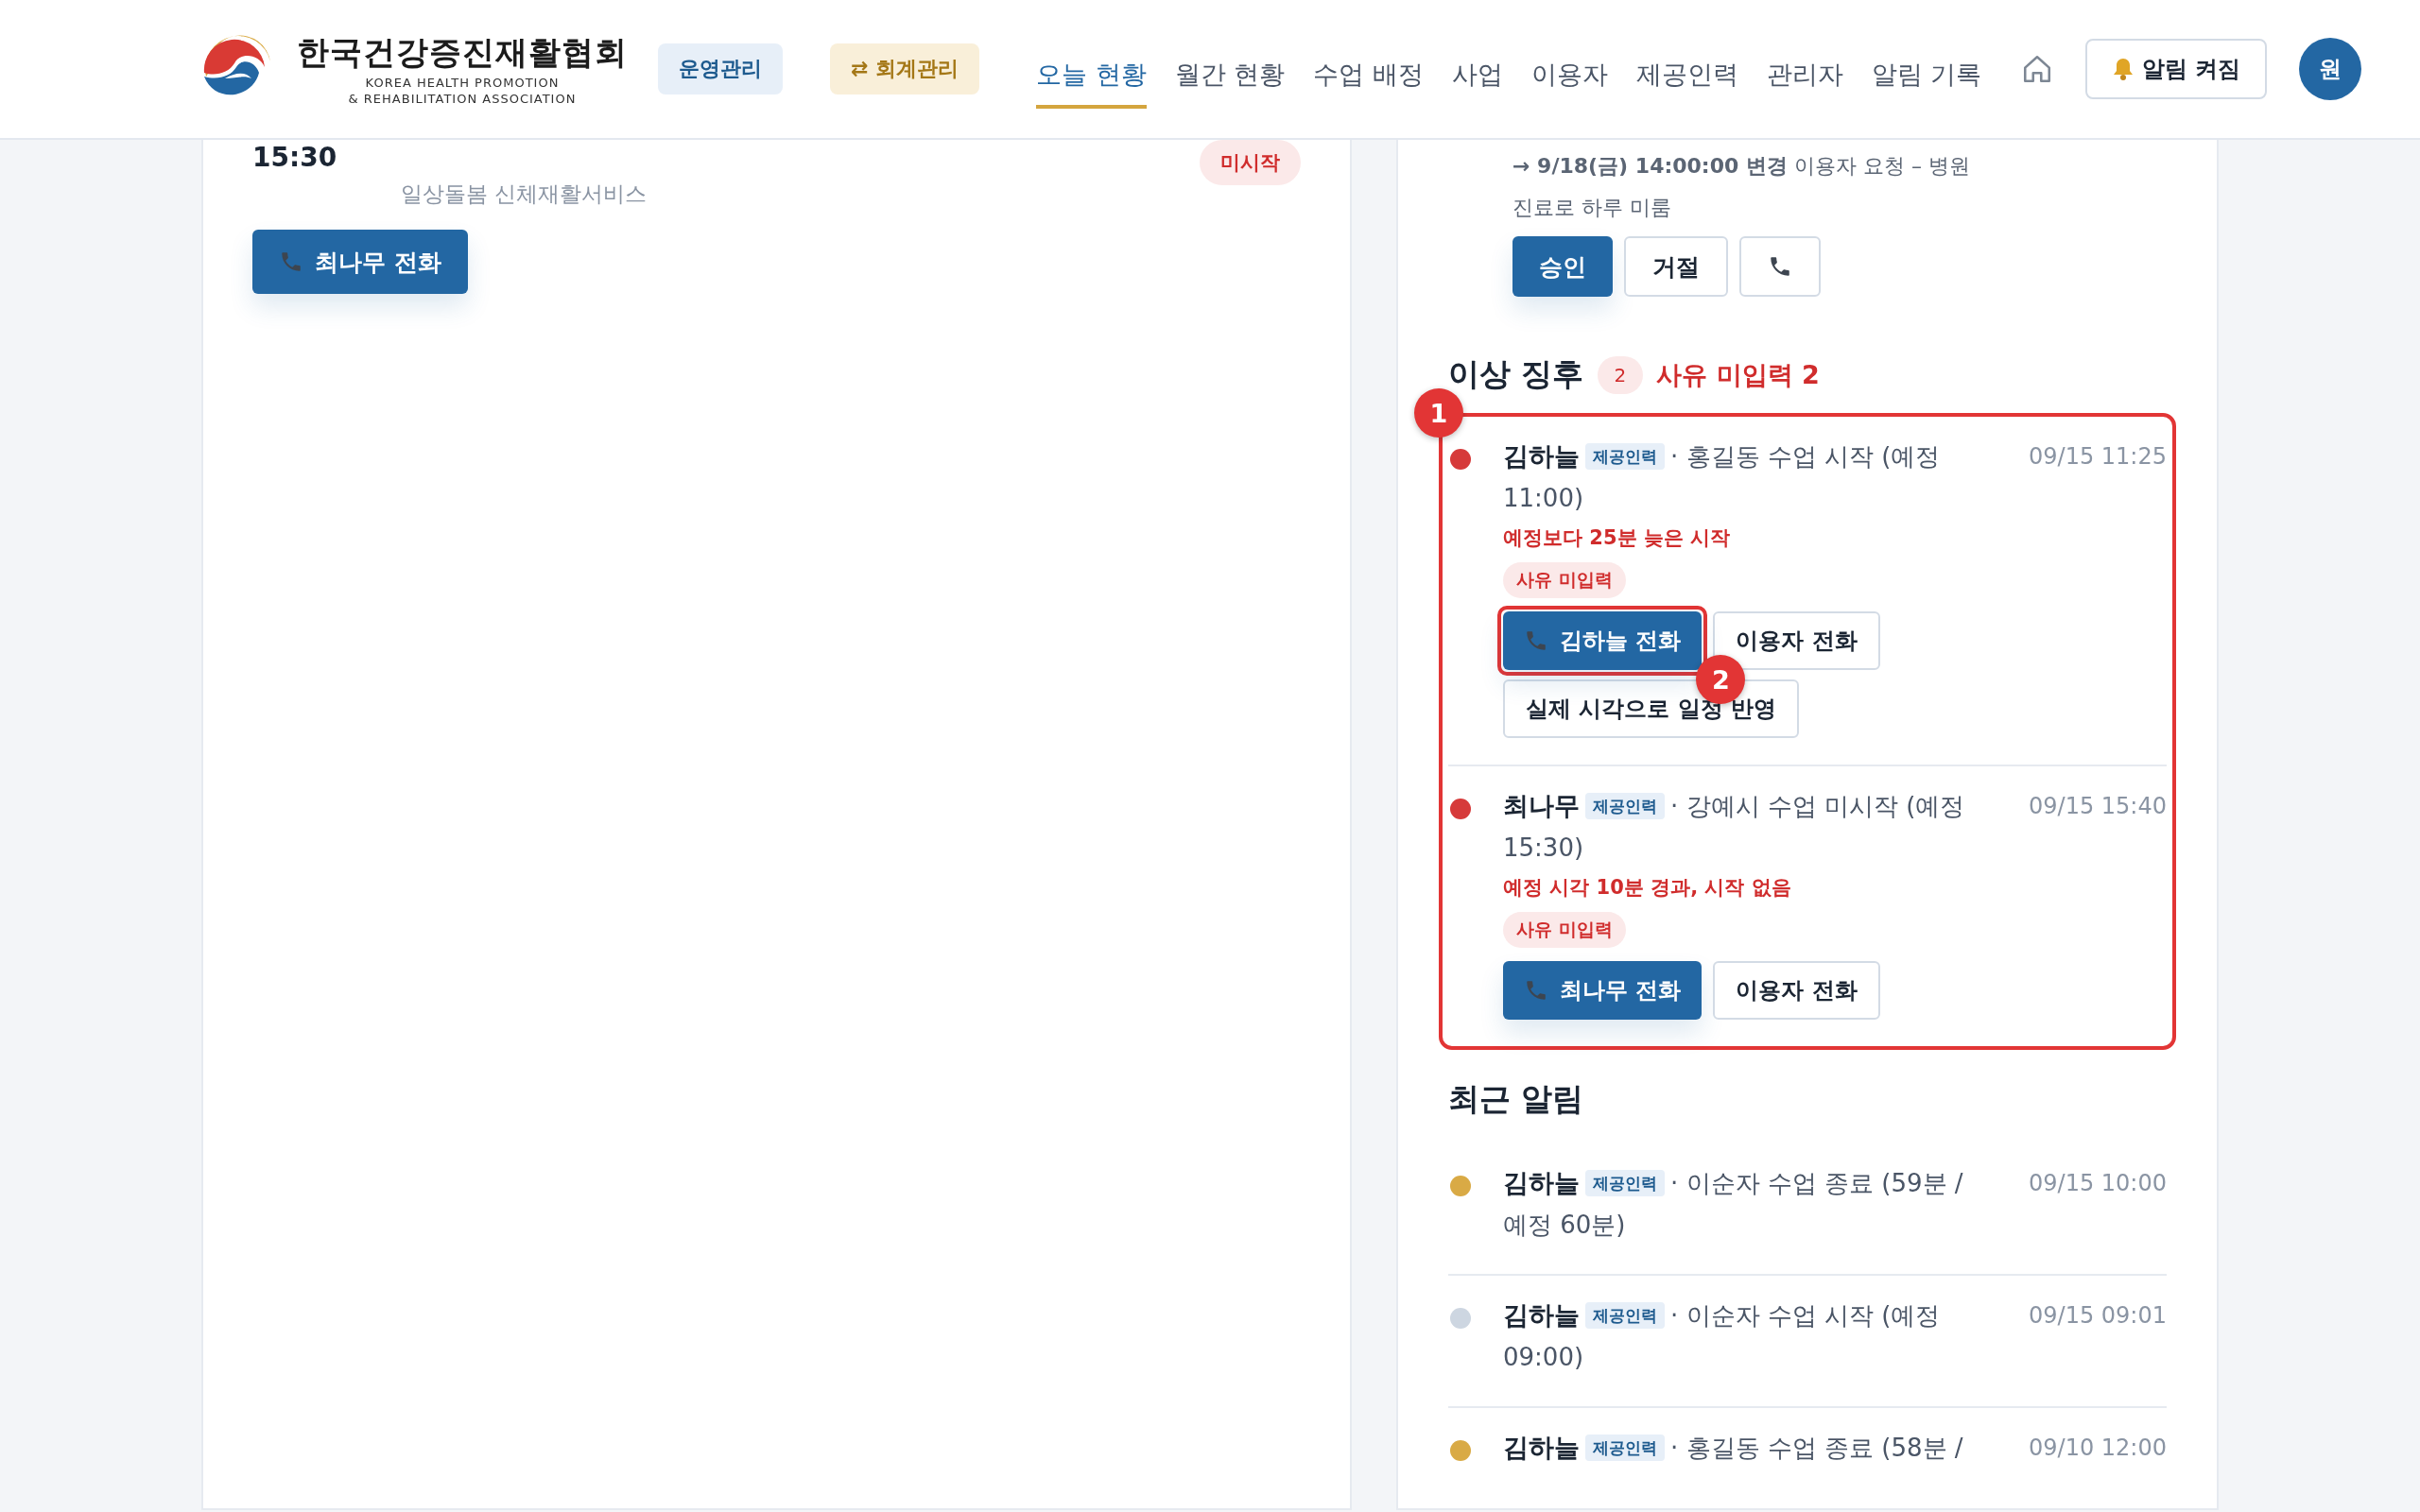 The height and width of the screenshot is (1512, 2420). I want to click on call-button, so click(1780, 266).